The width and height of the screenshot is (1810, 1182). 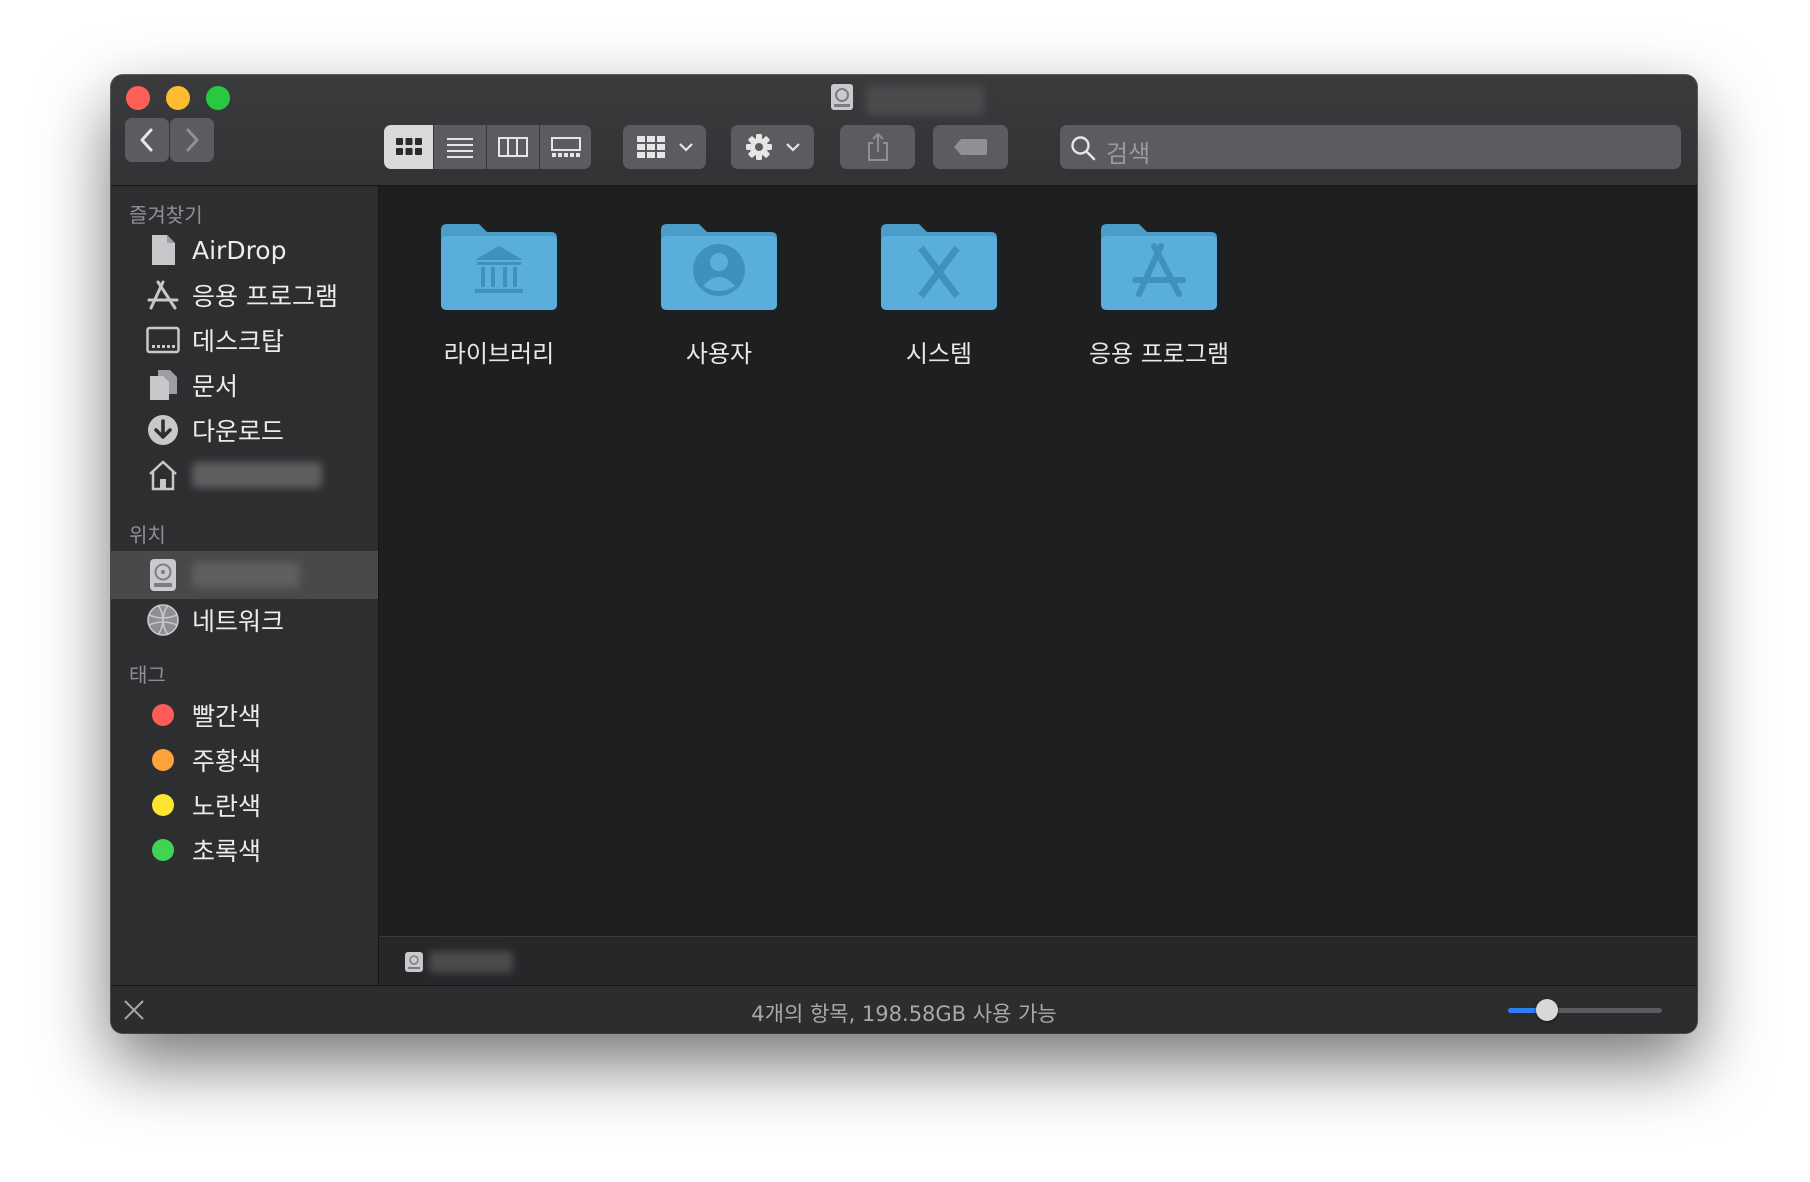 What do you see at coordinates (178, 98) in the screenshot?
I see `minimize-button` at bounding box center [178, 98].